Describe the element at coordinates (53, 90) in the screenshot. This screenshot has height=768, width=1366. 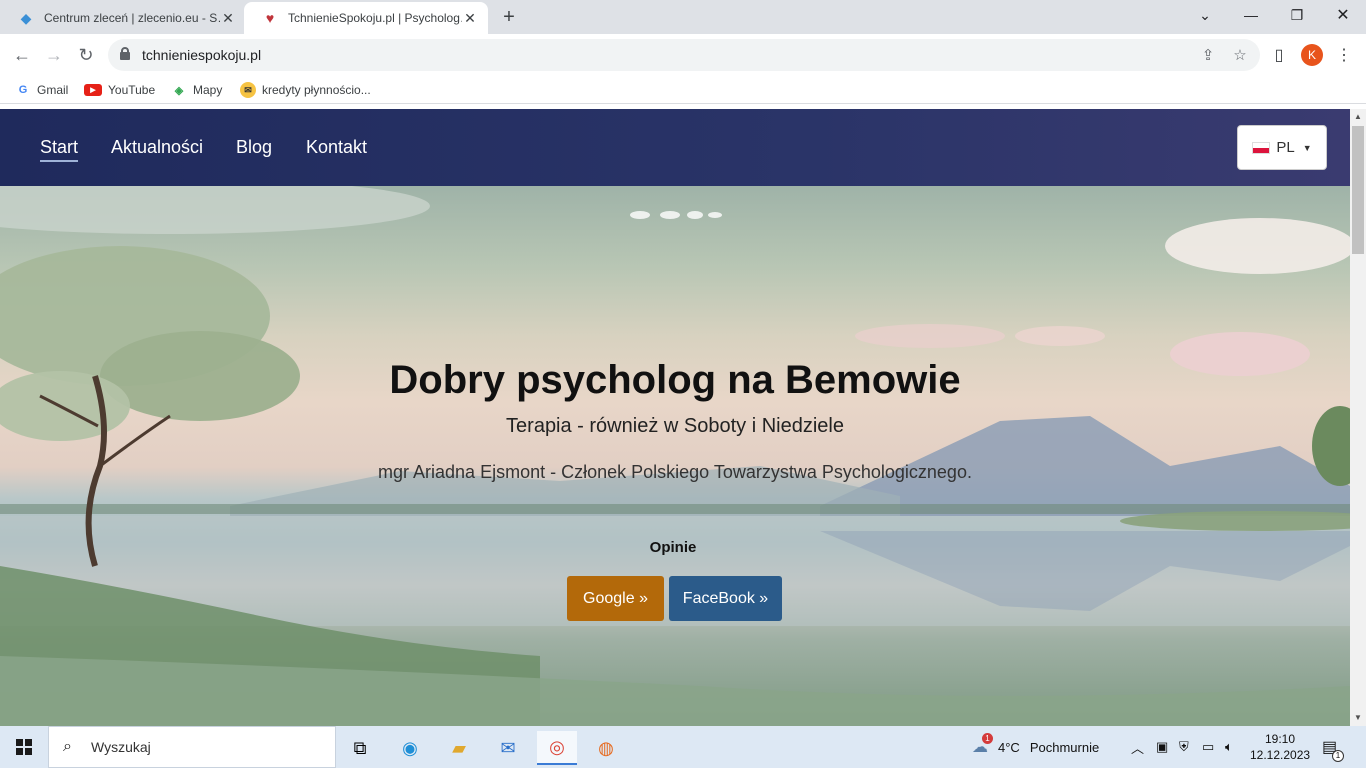
I see `bookmark-label: Gmail` at that location.